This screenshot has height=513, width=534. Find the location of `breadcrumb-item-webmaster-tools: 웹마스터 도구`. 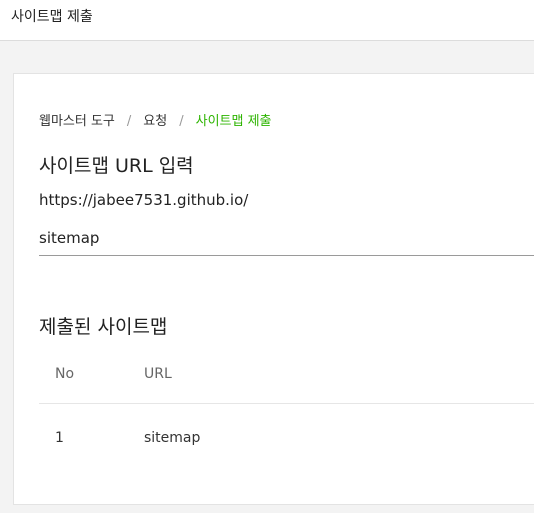

breadcrumb-item-webmaster-tools: 웹마스터 도구 is located at coordinates (77, 121).